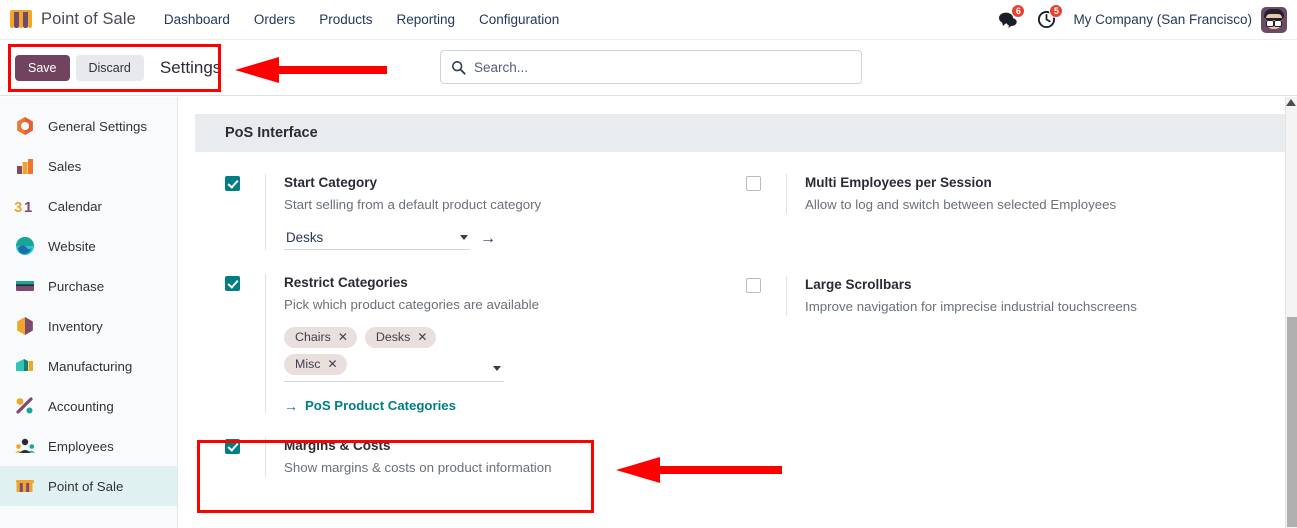  Describe the element at coordinates (1018, 10) in the screenshot. I see `messages-badge: 6` at that location.